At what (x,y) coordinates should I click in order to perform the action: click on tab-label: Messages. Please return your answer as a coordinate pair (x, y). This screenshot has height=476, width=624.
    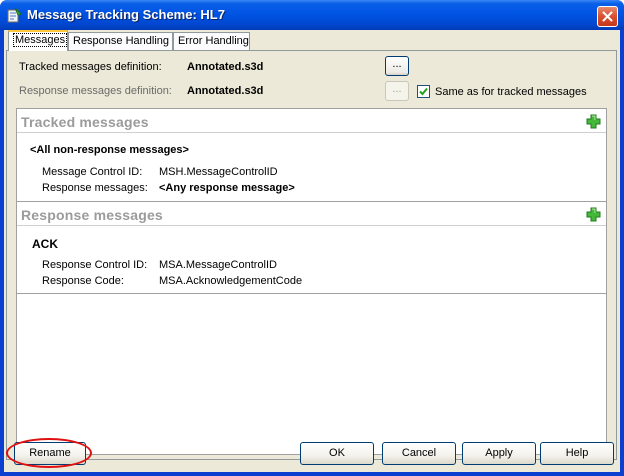
    Looking at the image, I should click on (40, 40).